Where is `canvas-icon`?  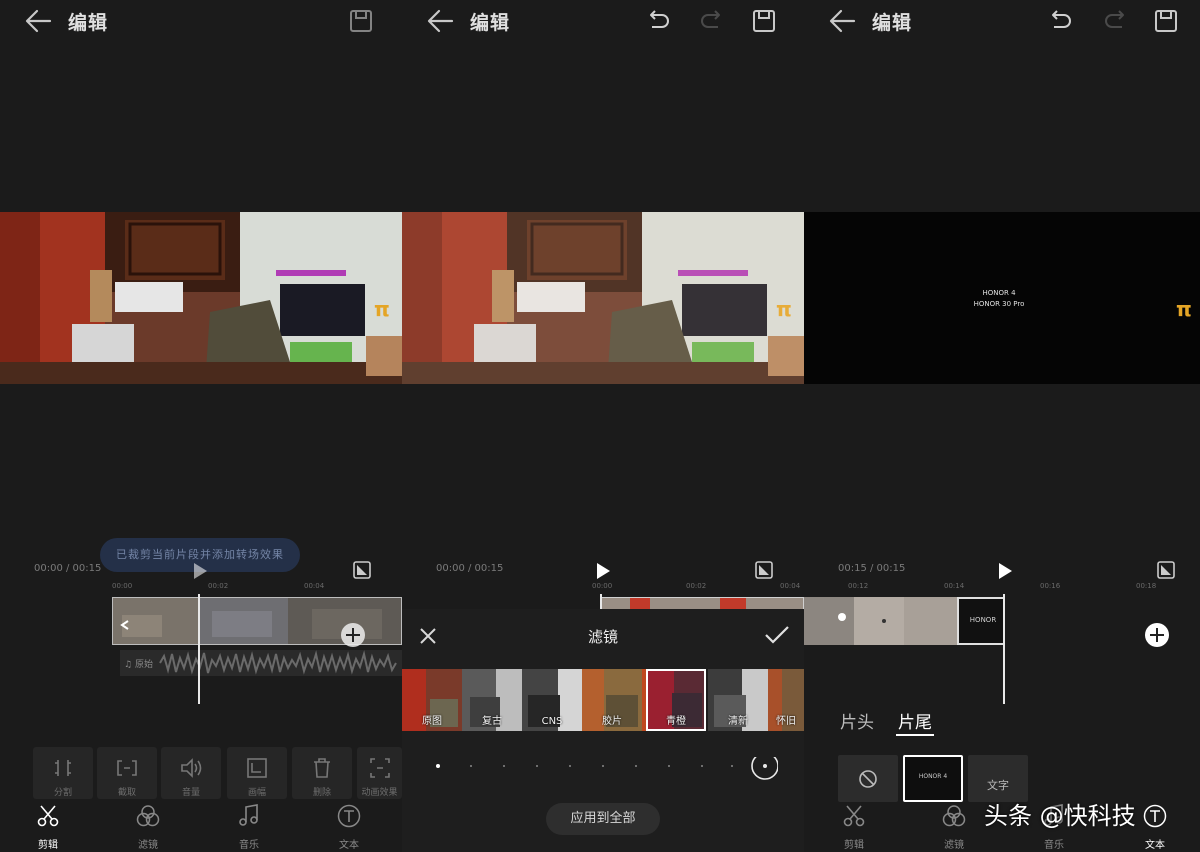
canvas-icon is located at coordinates (257, 768).